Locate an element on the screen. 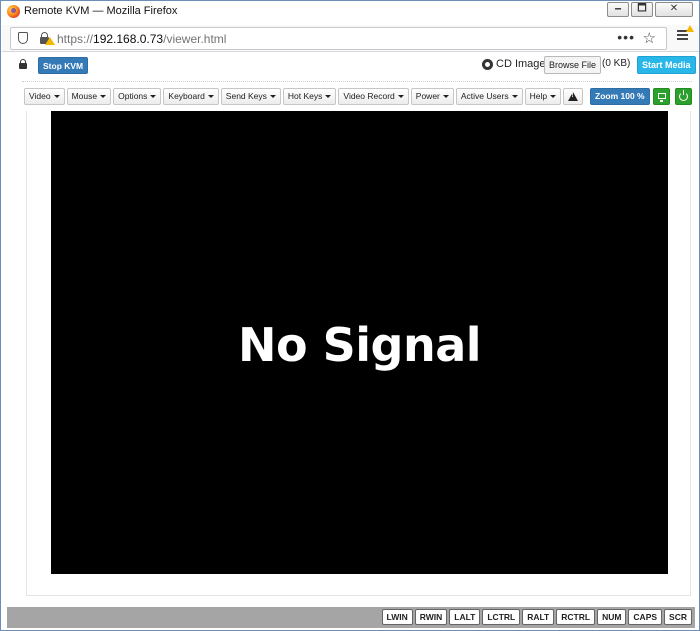 Image resolution: width=700 pixels, height=631 pixels. window-title: Remote KVM — Mozilla Firefox is located at coordinates (101, 11).